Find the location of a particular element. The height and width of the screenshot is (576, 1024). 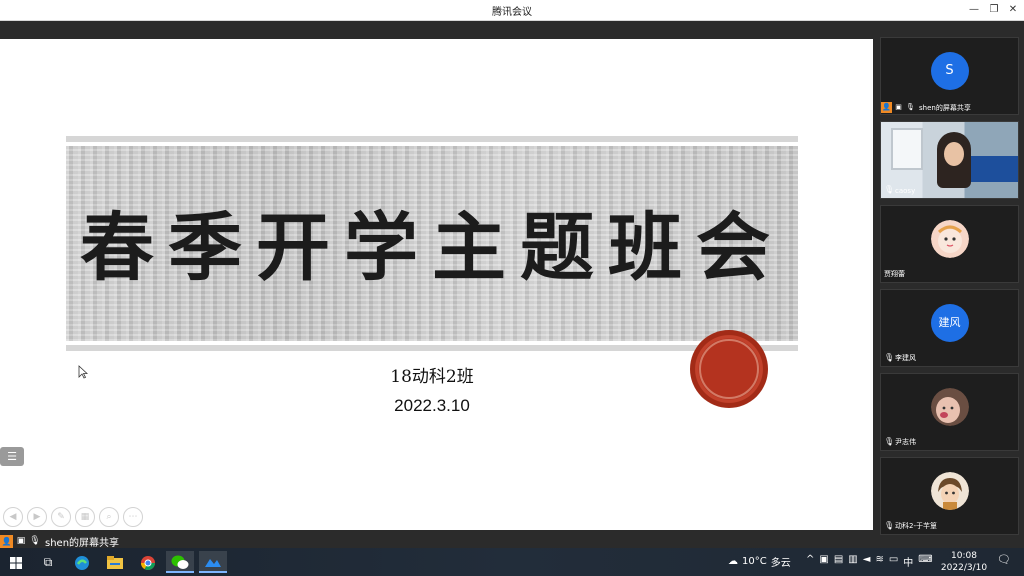

notification-center-button: 🗨 is located at coordinates (1004, 561).